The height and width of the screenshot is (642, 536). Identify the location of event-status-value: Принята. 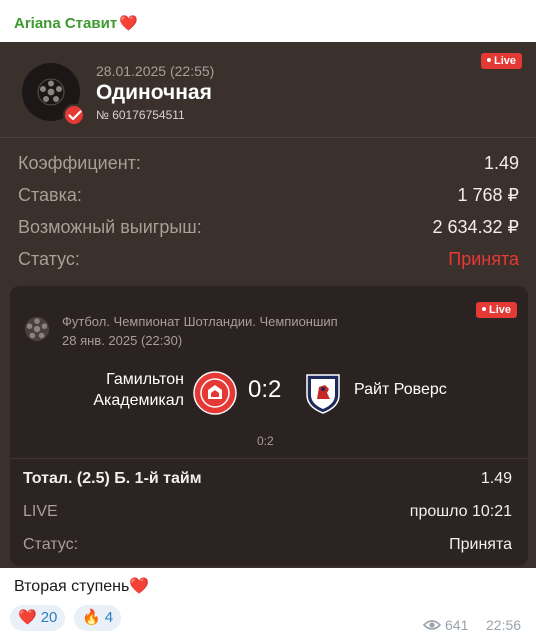
(480, 544).